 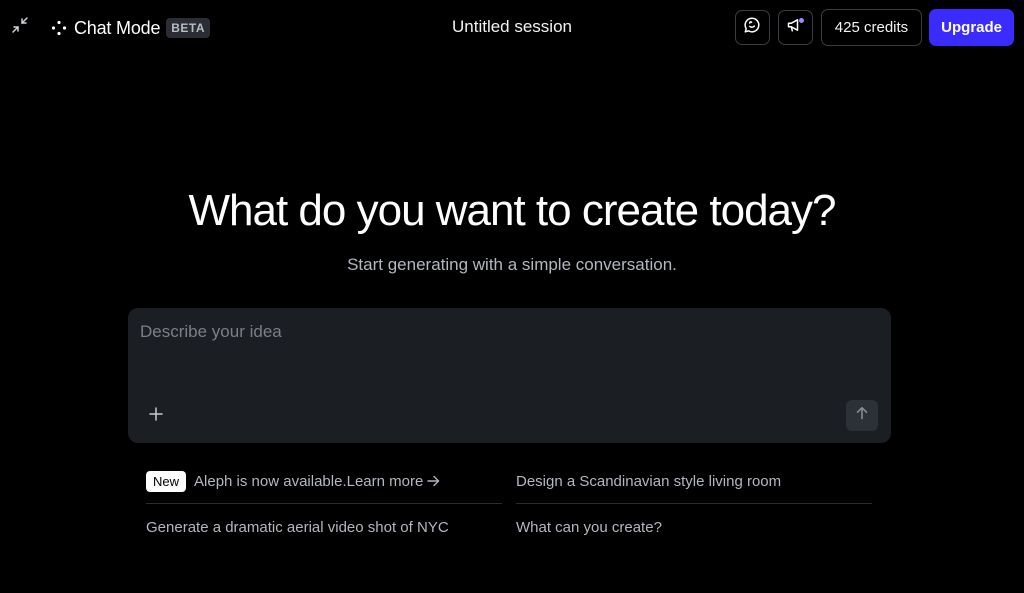 I want to click on announcement-item: New Aleph is now available. Learn more, so click(x=324, y=481).